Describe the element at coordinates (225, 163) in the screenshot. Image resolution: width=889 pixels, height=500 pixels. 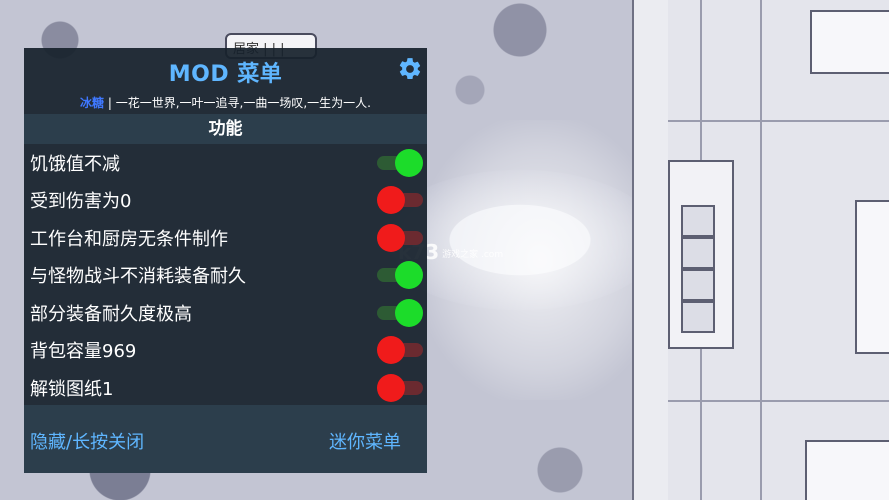
I see `feature-item: 饥饿值不减` at that location.